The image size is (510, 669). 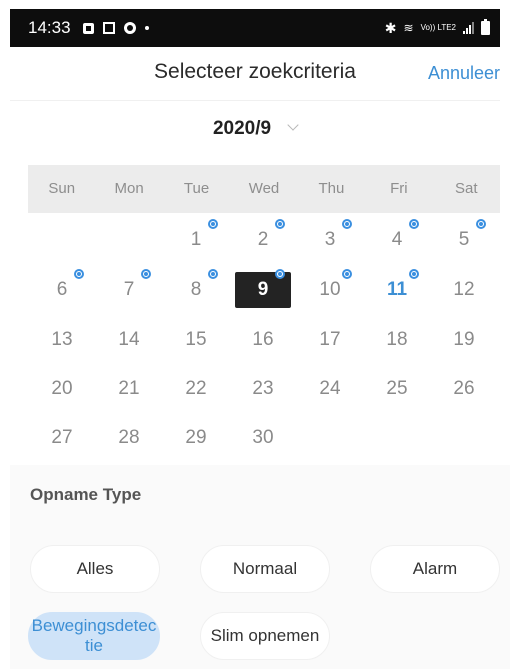 What do you see at coordinates (464, 389) in the screenshot?
I see `calendar-day: 26` at bounding box center [464, 389].